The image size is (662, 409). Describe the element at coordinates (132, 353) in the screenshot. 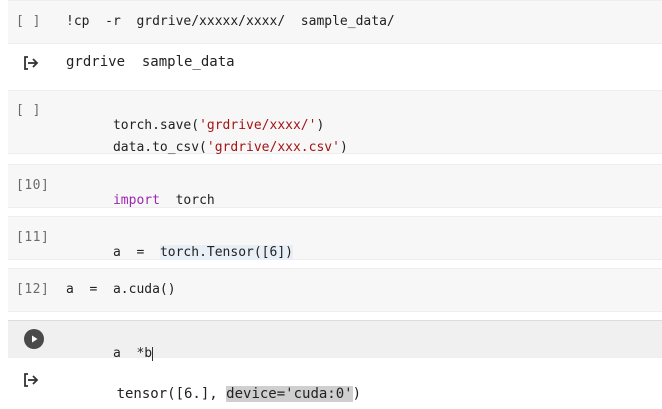

I see `code-token: a *b` at that location.